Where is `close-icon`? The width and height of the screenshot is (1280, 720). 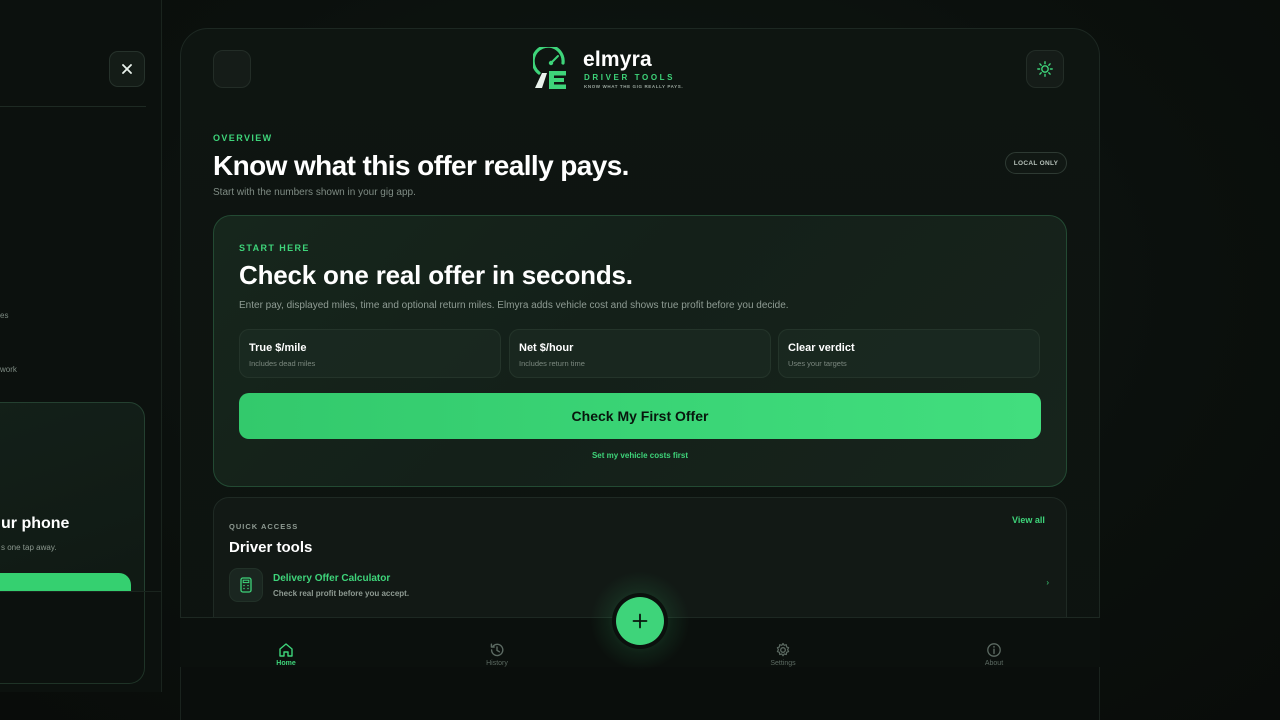 close-icon is located at coordinates (127, 69).